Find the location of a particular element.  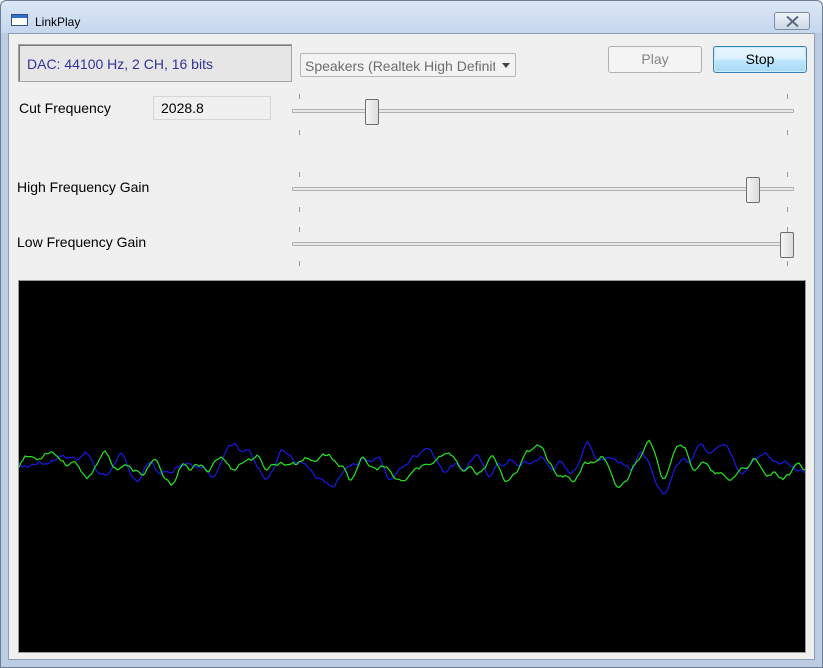

low-frequency-gain-label: Low Frequency Gain is located at coordinates (82, 242).